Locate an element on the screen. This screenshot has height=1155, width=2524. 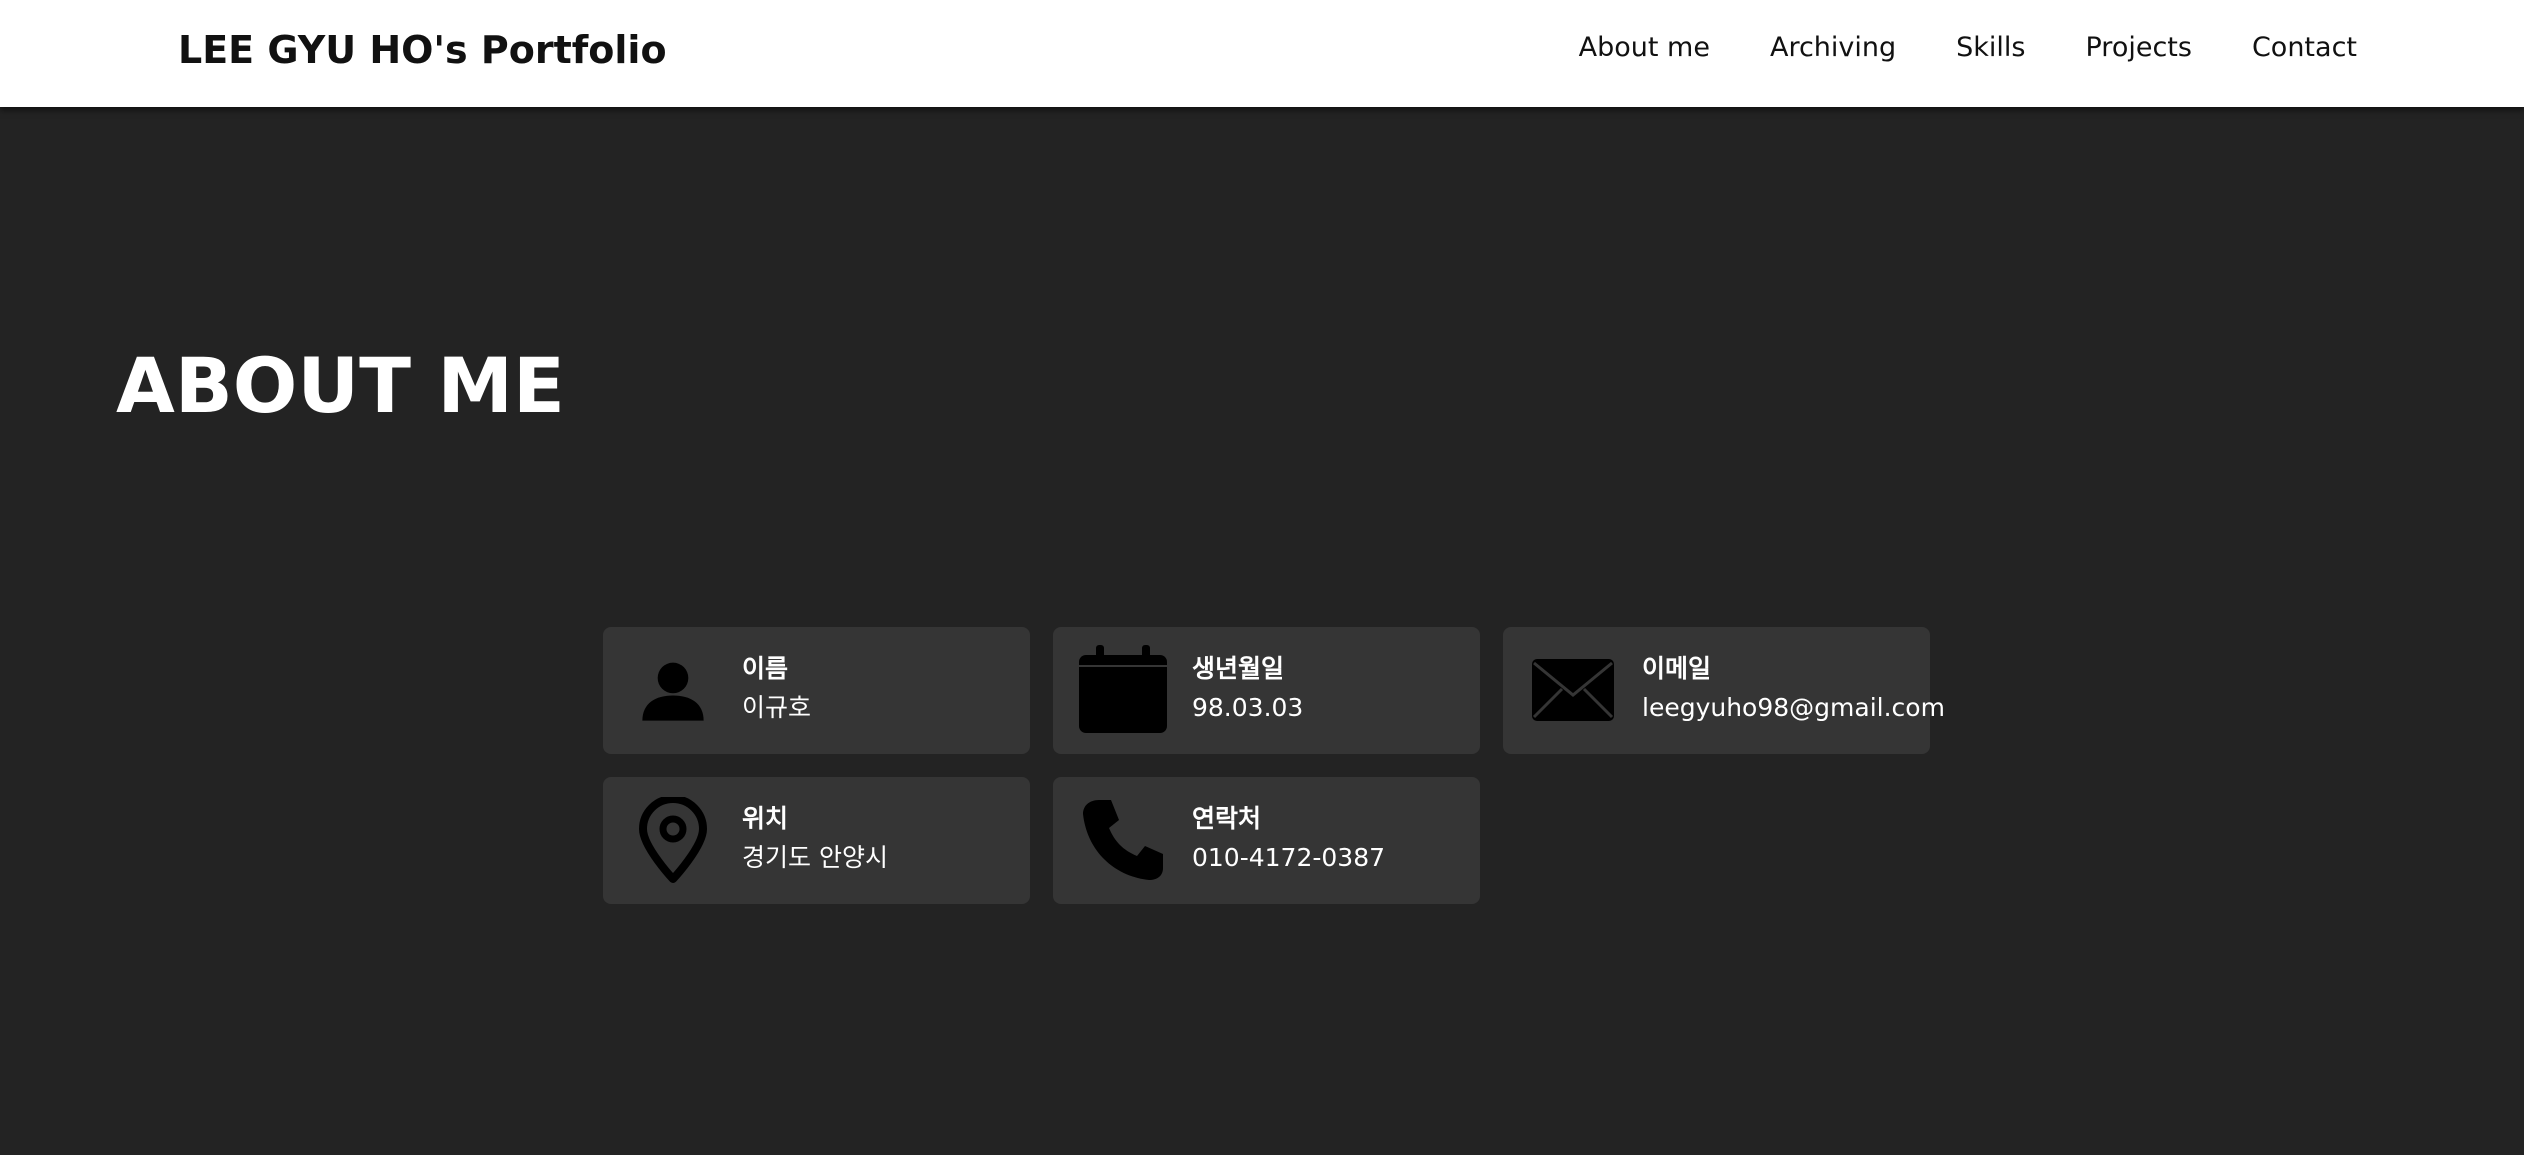
info-card-text: 이메일 leegyuho98@gmail.com is located at coordinates (1793, 690).